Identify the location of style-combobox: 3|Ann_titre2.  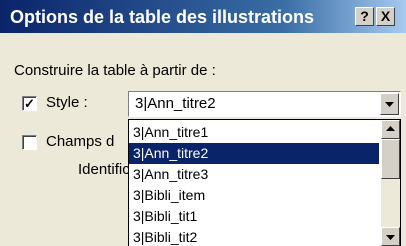
(264, 104).